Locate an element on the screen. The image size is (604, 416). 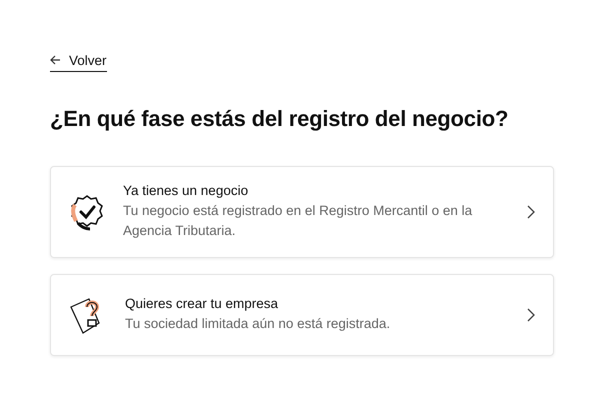
arrow-left-icon is located at coordinates (55, 60).